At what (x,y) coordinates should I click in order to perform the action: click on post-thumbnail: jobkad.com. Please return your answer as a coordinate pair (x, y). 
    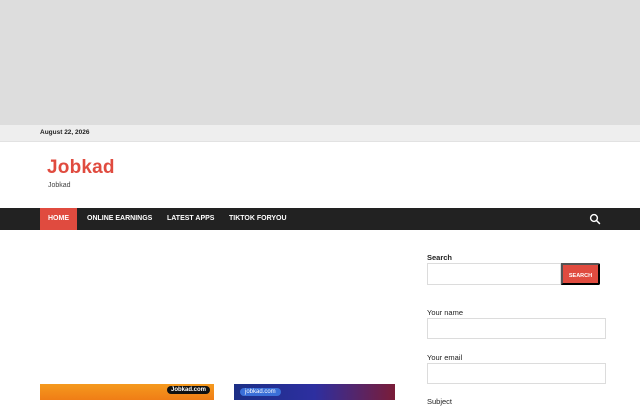
    Looking at the image, I should click on (314, 392).